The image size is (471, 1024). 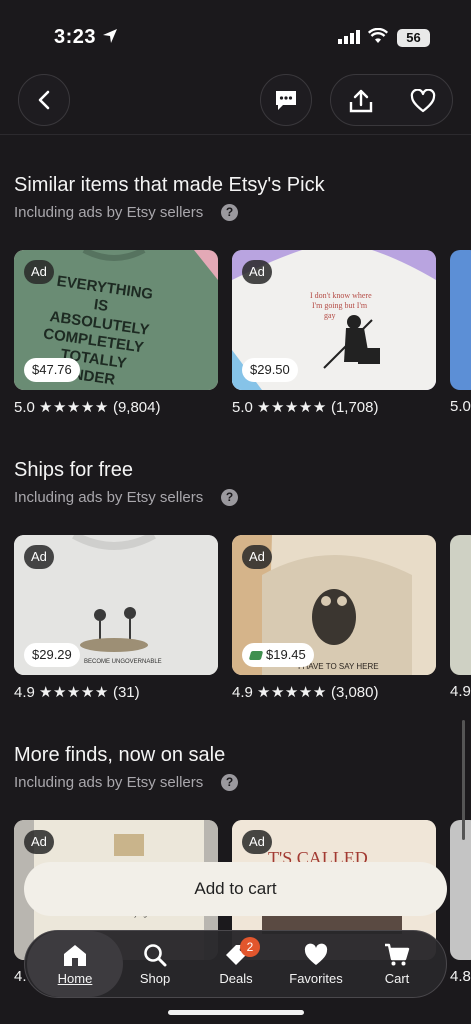 I want to click on tab-deals: 2 Deals, so click(x=236, y=964).